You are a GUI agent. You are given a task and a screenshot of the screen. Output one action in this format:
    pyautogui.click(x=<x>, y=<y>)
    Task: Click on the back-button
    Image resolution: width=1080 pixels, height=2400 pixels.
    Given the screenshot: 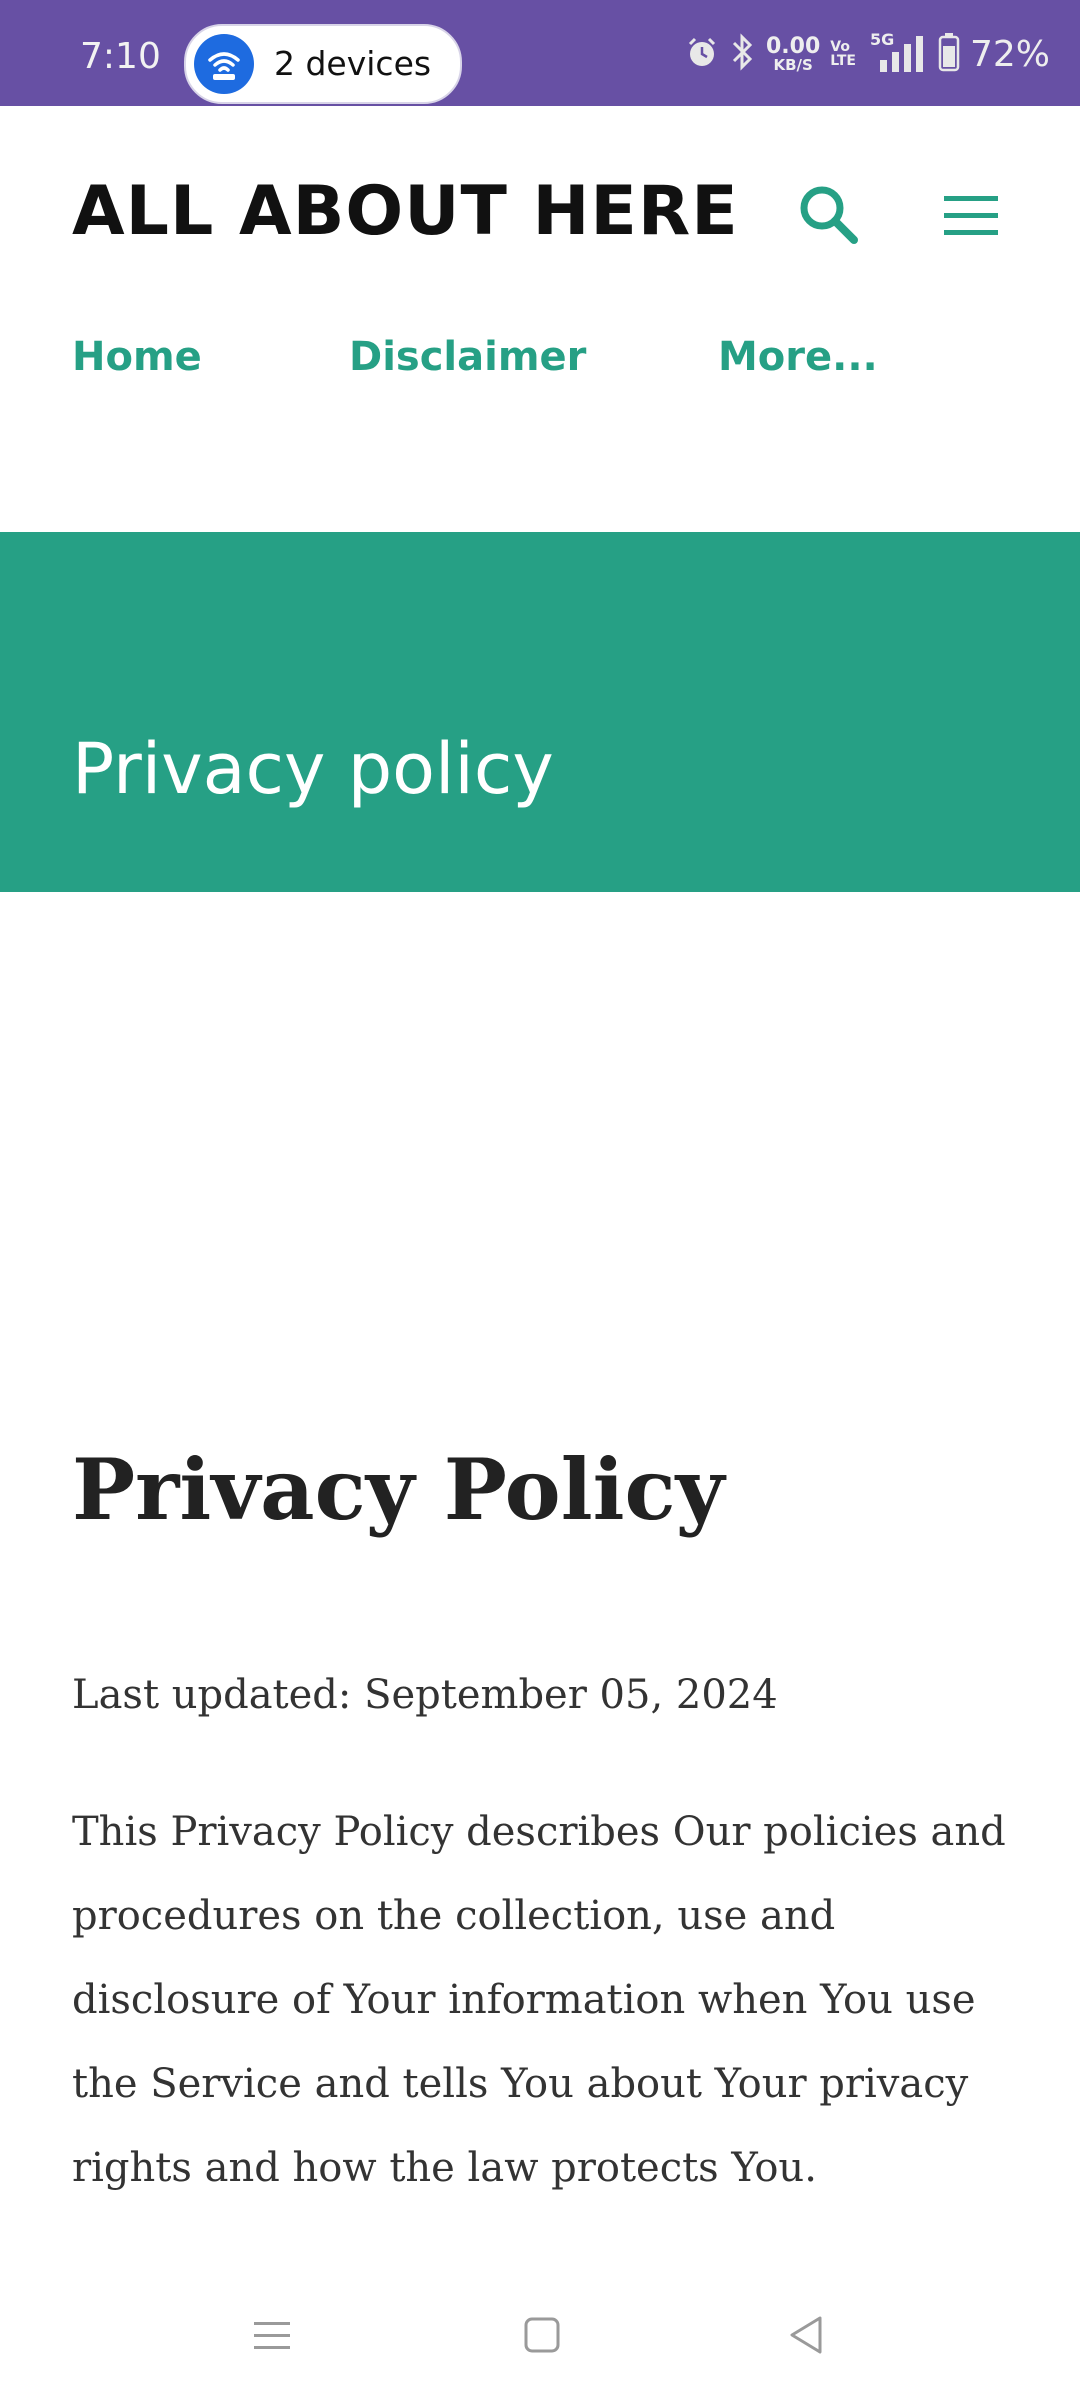 What is the action you would take?
    pyautogui.click(x=806, y=2337)
    